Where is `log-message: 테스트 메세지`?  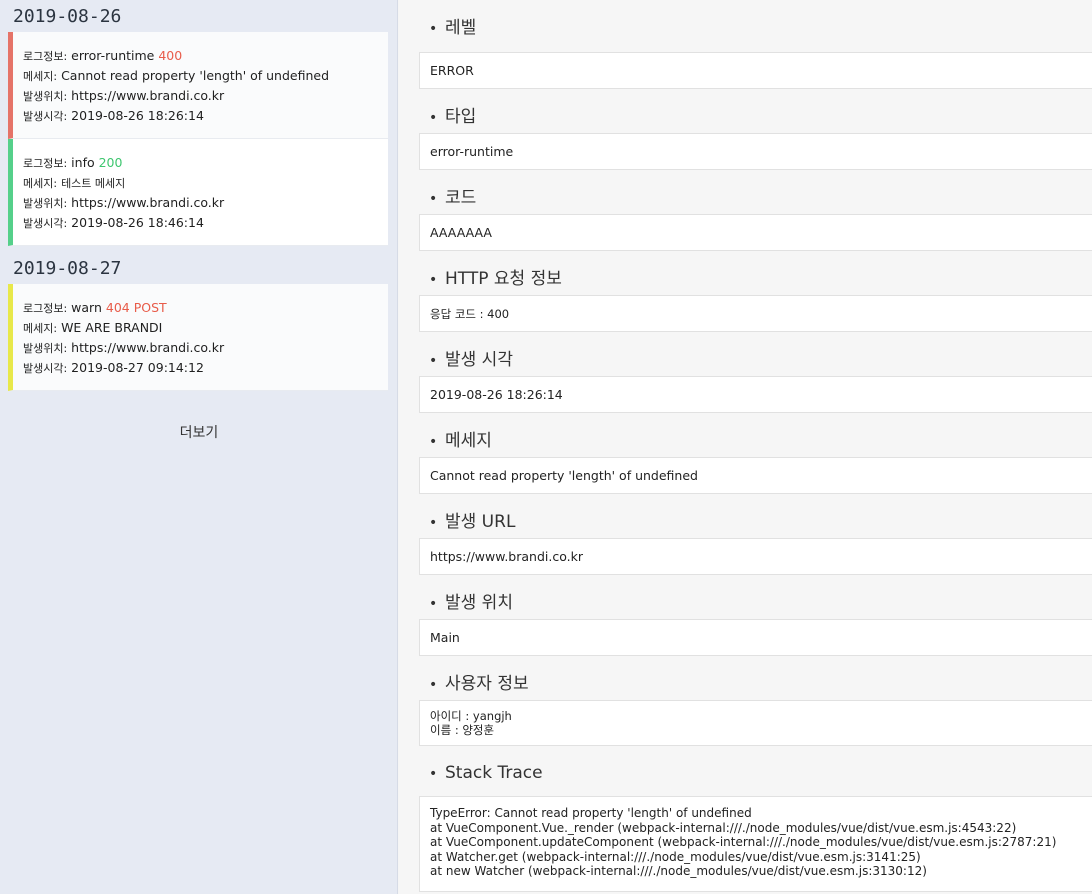
log-message: 테스트 메세지 is located at coordinates (93, 183).